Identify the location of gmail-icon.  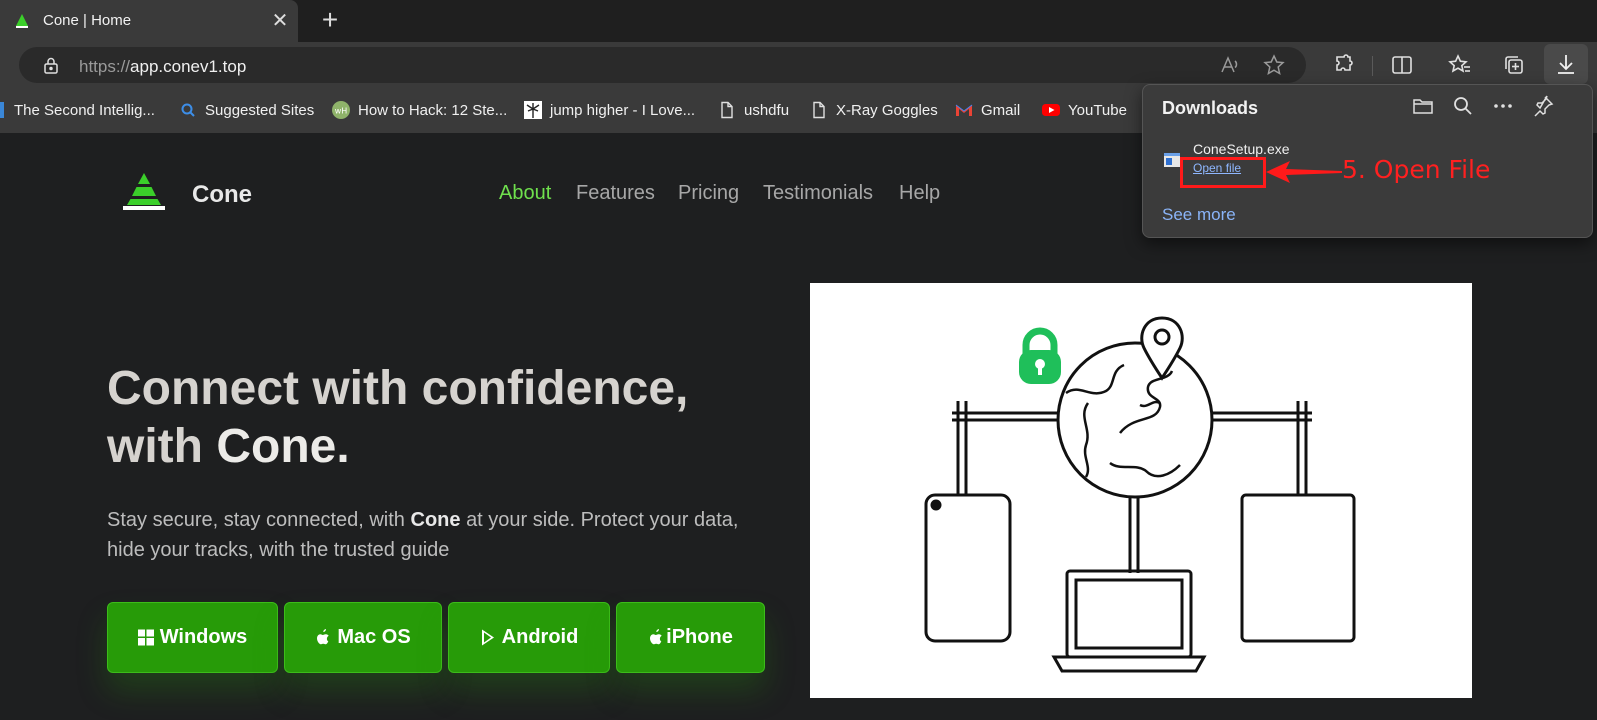
(964, 110).